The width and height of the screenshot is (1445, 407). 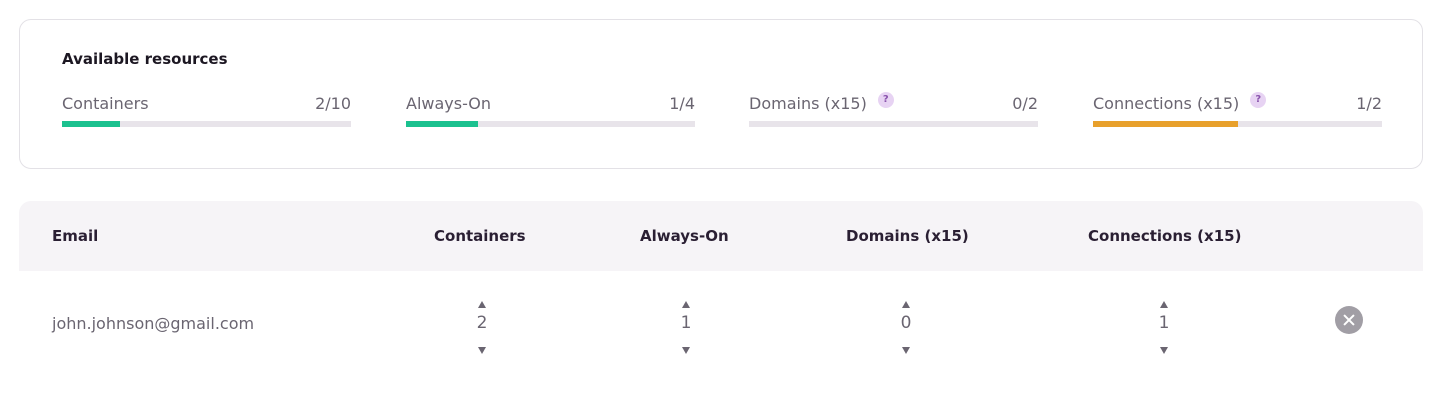 What do you see at coordinates (333, 103) in the screenshot?
I see `resource-value: 2/10` at bounding box center [333, 103].